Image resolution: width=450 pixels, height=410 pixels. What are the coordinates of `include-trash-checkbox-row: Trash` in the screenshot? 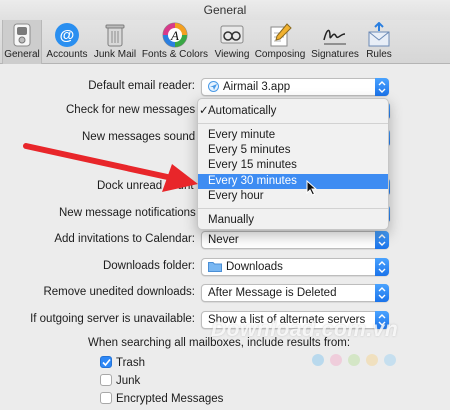 It's located at (122, 363).